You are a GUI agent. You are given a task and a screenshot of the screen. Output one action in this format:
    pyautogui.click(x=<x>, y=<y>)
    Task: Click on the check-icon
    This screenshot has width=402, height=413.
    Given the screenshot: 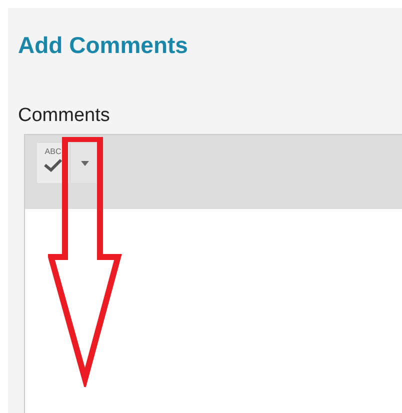 What is the action you would take?
    pyautogui.click(x=53, y=165)
    